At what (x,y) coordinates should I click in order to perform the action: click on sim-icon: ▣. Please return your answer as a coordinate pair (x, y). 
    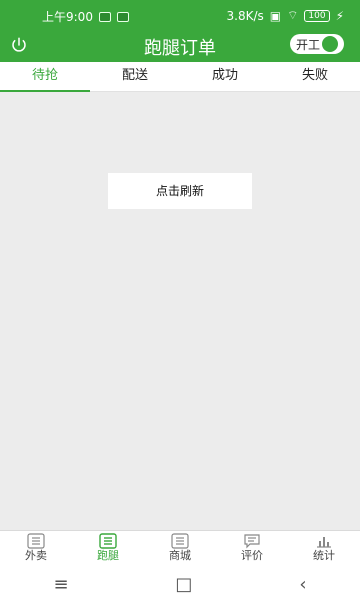
    Looking at the image, I should click on (275, 15).